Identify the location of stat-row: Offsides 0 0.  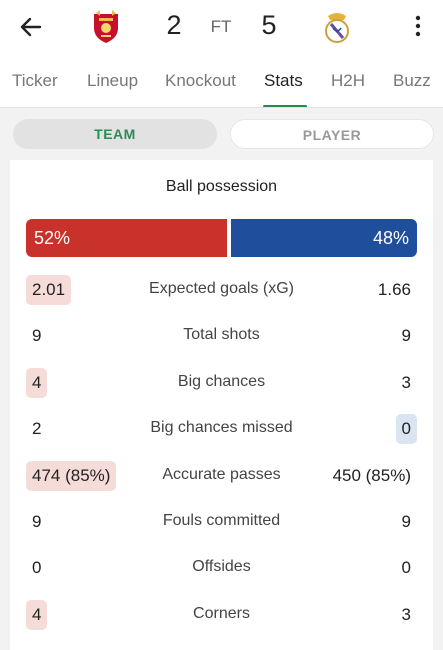
(221, 568).